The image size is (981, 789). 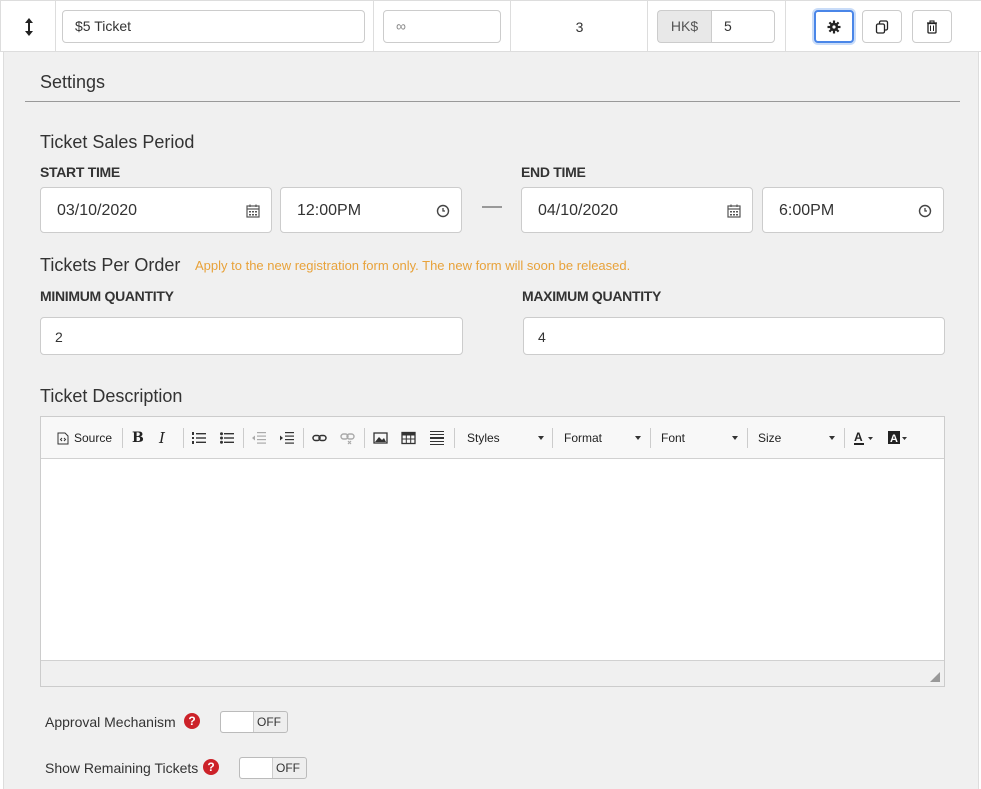 What do you see at coordinates (80, 172) in the screenshot?
I see `start-time-label: START TIME` at bounding box center [80, 172].